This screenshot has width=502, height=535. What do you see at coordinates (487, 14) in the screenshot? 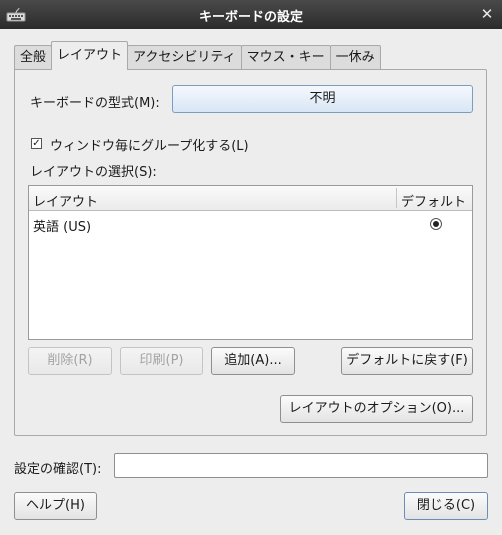
I see `close-icon: ✕` at bounding box center [487, 14].